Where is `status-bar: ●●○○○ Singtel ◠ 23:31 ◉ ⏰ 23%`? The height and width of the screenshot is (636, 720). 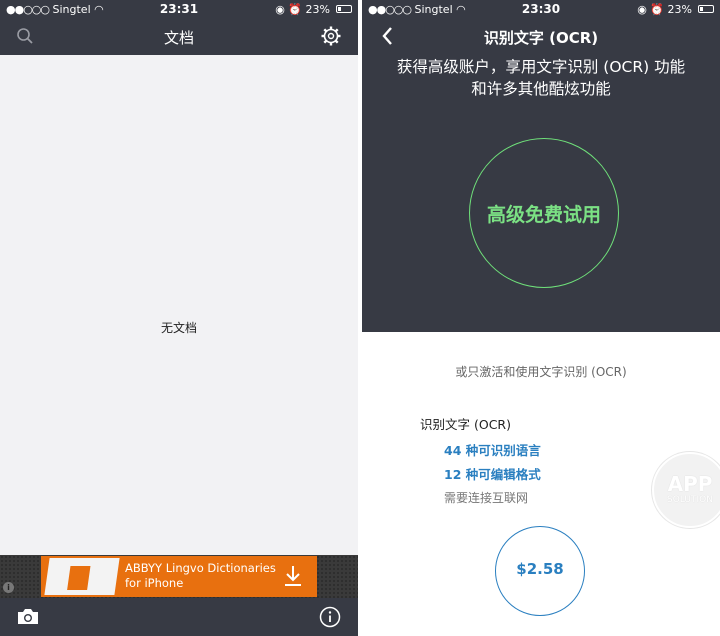 status-bar: ●●○○○ Singtel ◠ 23:31 ◉ ⏰ 23% is located at coordinates (179, 9).